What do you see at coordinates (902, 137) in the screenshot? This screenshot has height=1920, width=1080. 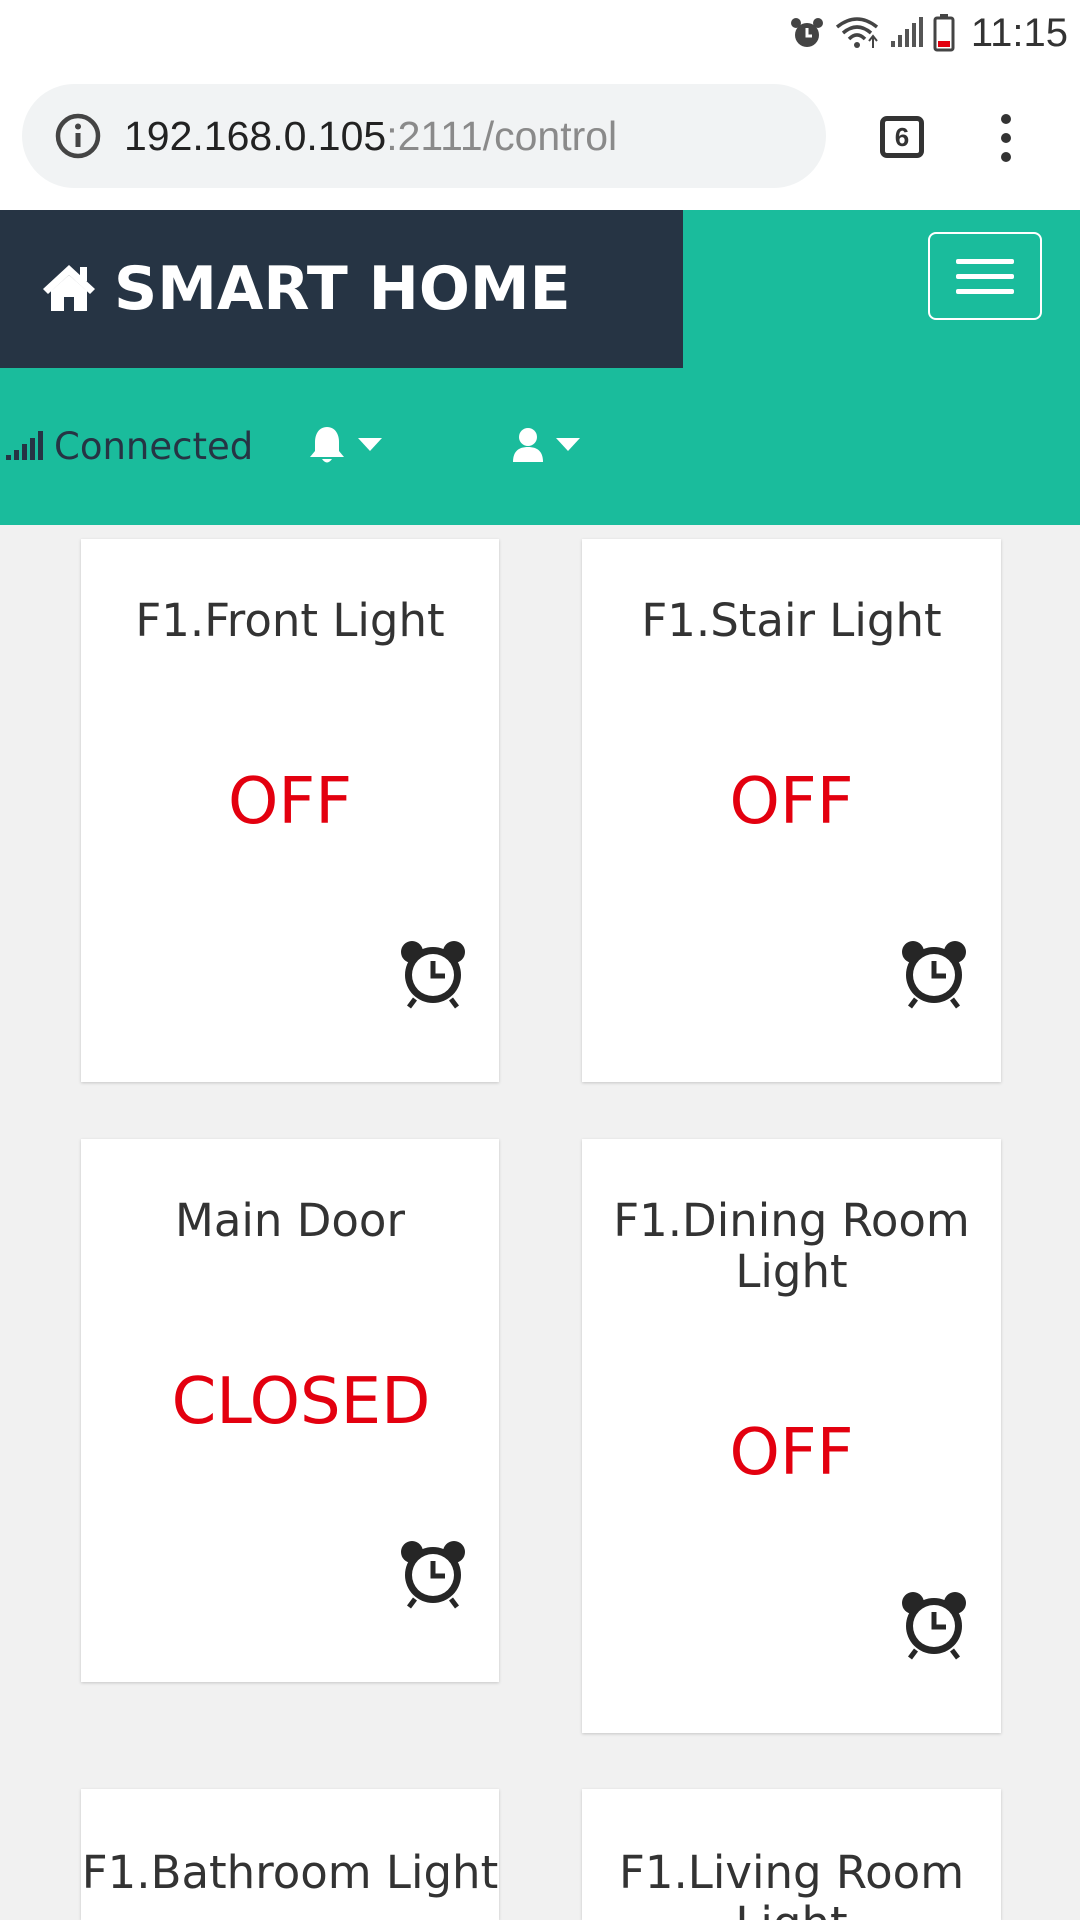 I see `tab-switcher-icon: 6` at bounding box center [902, 137].